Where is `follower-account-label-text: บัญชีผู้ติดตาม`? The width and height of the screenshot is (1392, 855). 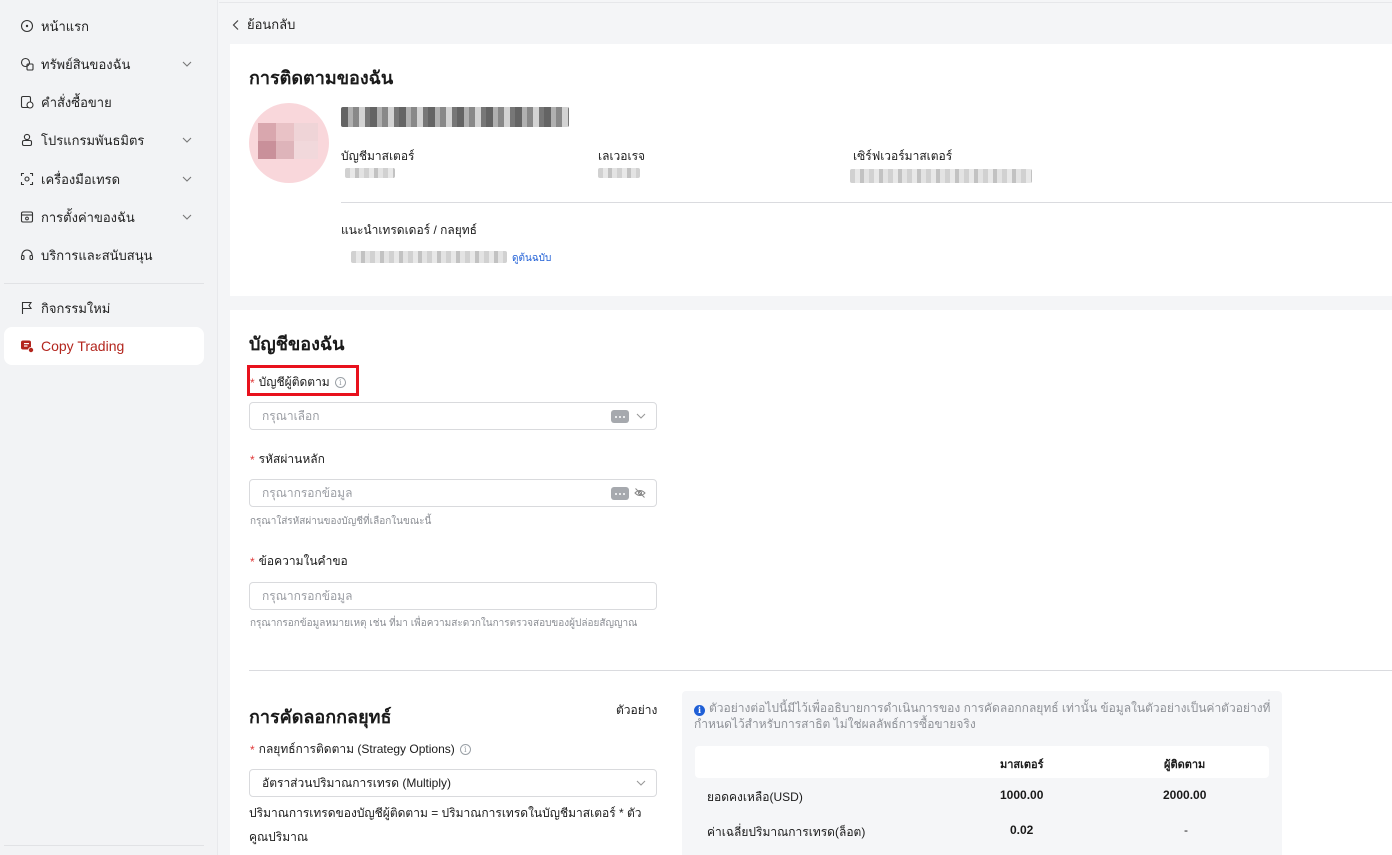 follower-account-label-text: บัญชีผู้ติดตาม is located at coordinates (294, 382).